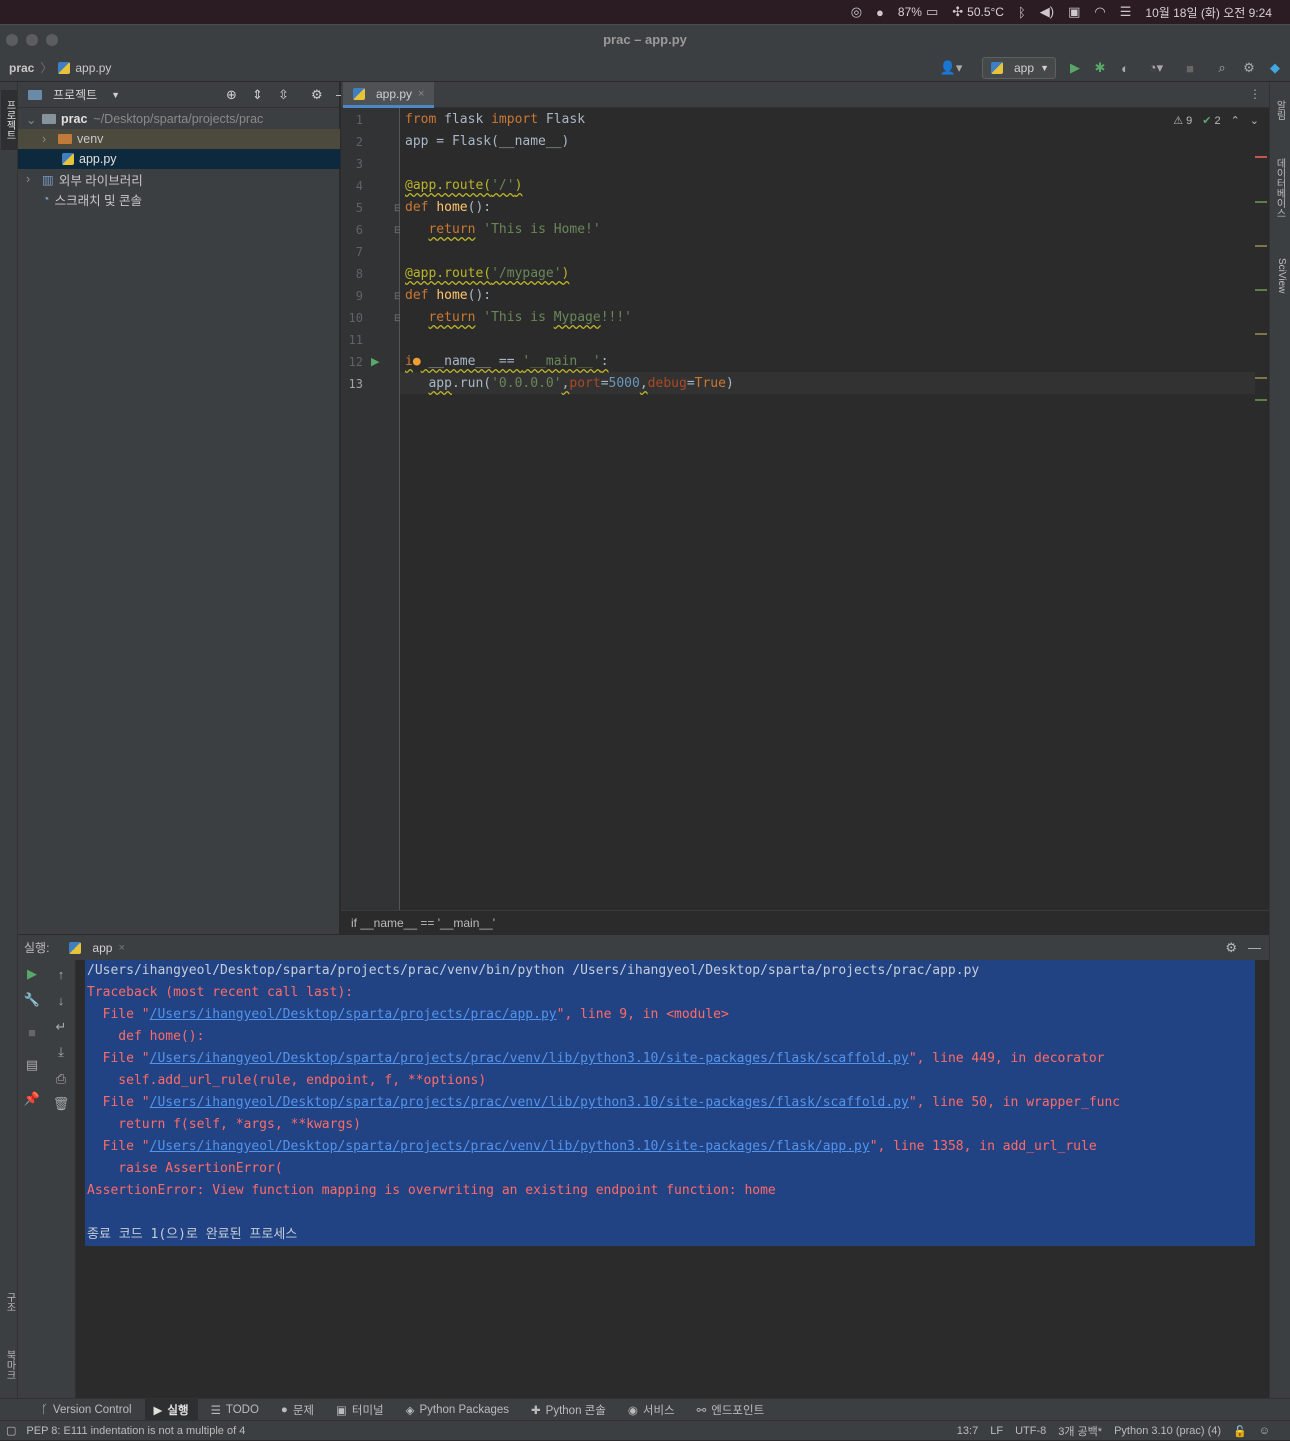 This screenshot has height=1441, width=1290. What do you see at coordinates (179, 199) in the screenshot?
I see `tree-item-scratches: ◔ 스크래치 및 콘솔` at bounding box center [179, 199].